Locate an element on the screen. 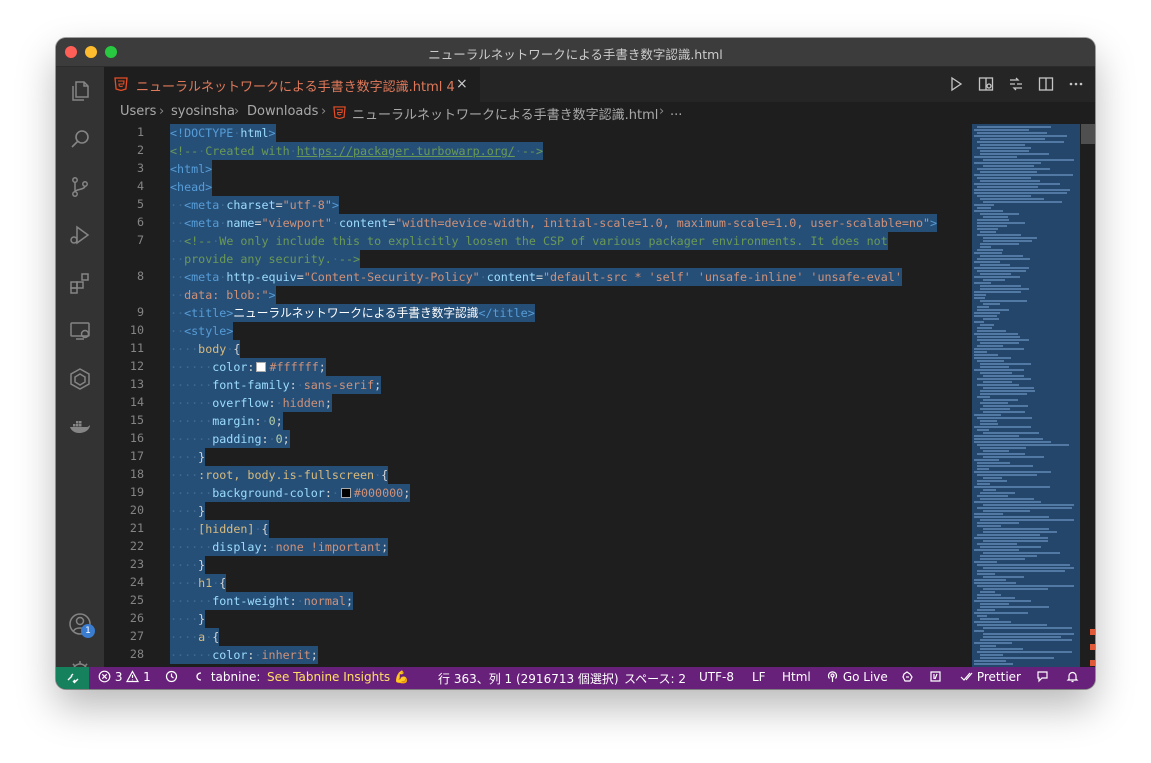  javascript-debug-icon is located at coordinates (935, 677).